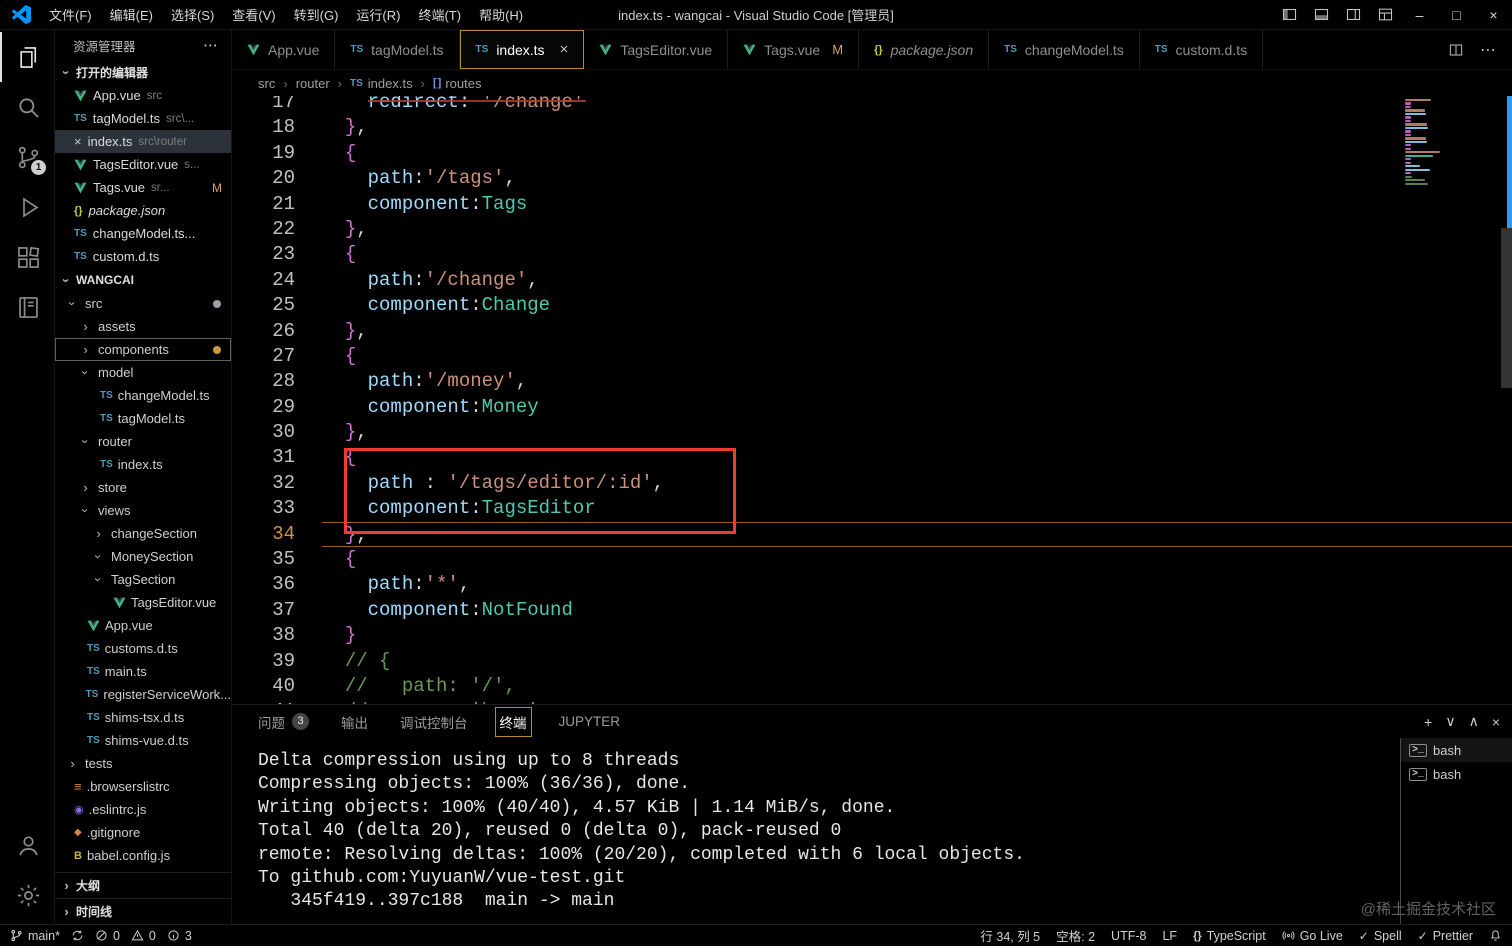  Describe the element at coordinates (590, 721) in the screenshot. I see `panel-tab-jupyter: JUPYTER` at that location.